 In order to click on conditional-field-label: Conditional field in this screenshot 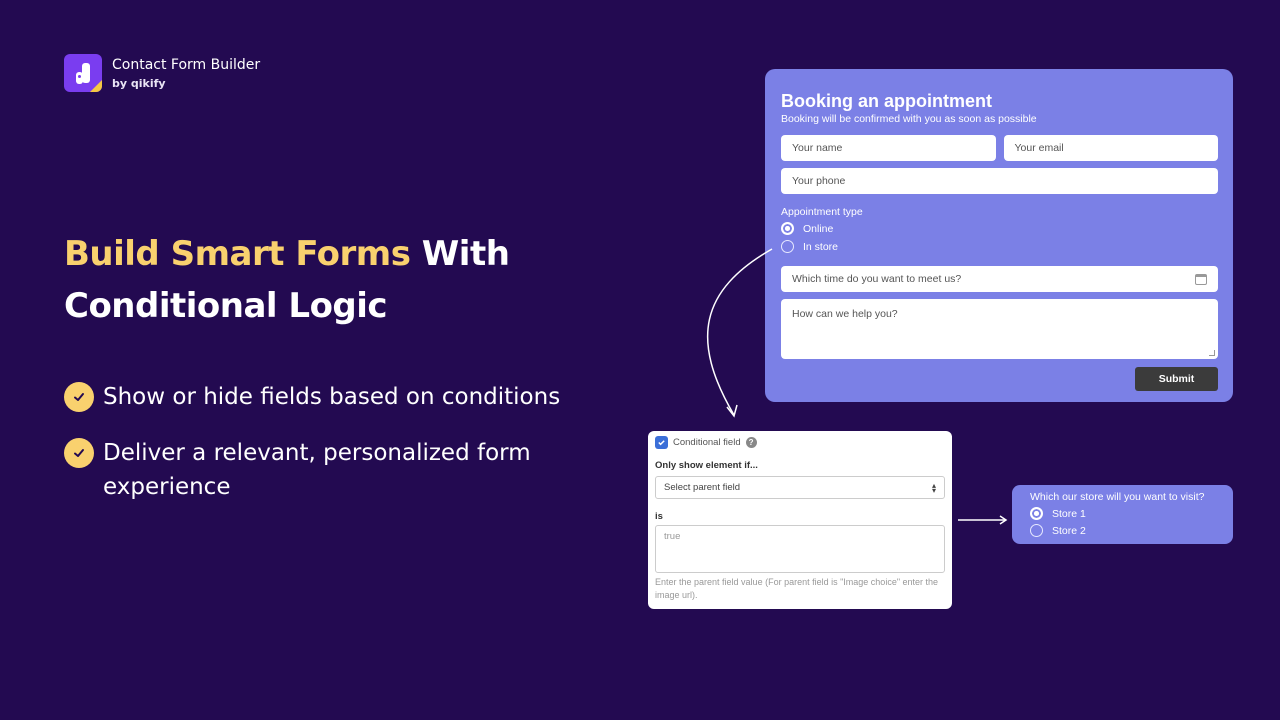, I will do `click(707, 442)`.